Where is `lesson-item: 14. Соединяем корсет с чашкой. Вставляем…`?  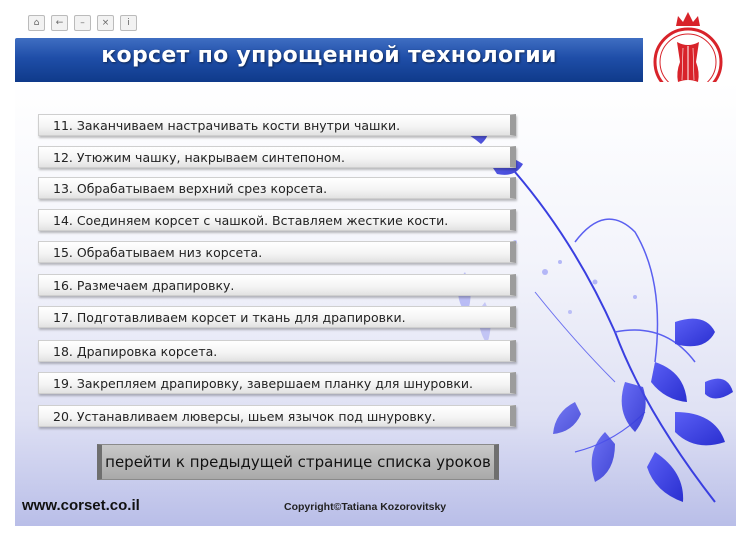 lesson-item: 14. Соединяем корсет с чашкой. Вставляем… is located at coordinates (277, 220).